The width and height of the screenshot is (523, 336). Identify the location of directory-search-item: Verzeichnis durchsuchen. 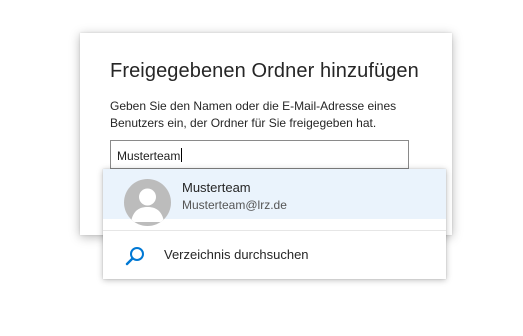
(274, 255).